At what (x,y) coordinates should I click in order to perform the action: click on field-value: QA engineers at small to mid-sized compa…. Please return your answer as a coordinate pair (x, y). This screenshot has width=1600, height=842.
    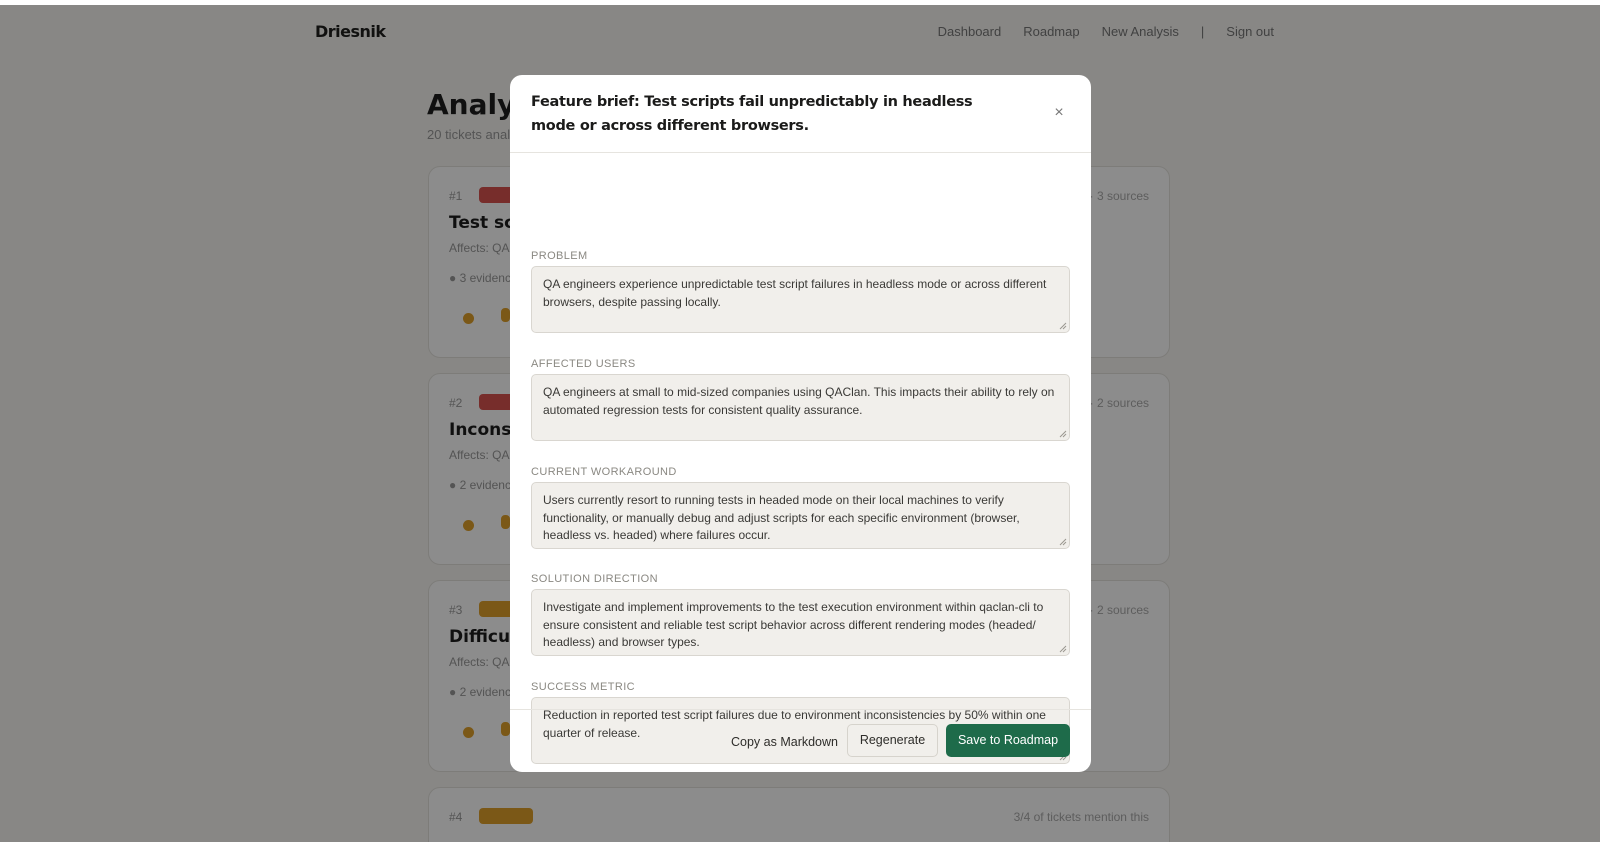
    Looking at the image, I should click on (799, 401).